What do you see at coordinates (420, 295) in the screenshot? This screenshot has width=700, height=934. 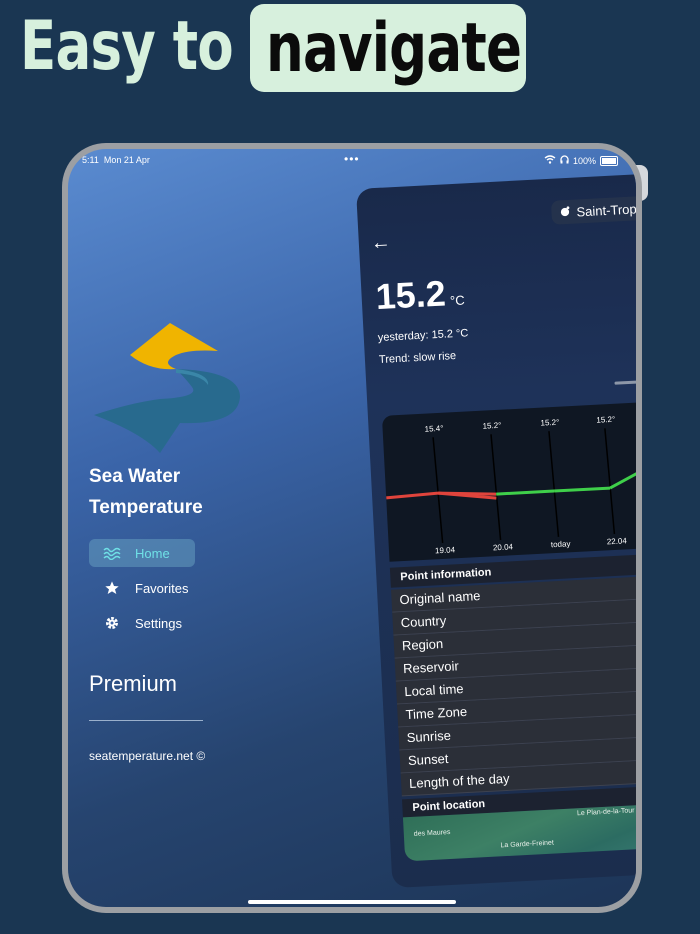 I see `current-temperature: 15.2 °C` at bounding box center [420, 295].